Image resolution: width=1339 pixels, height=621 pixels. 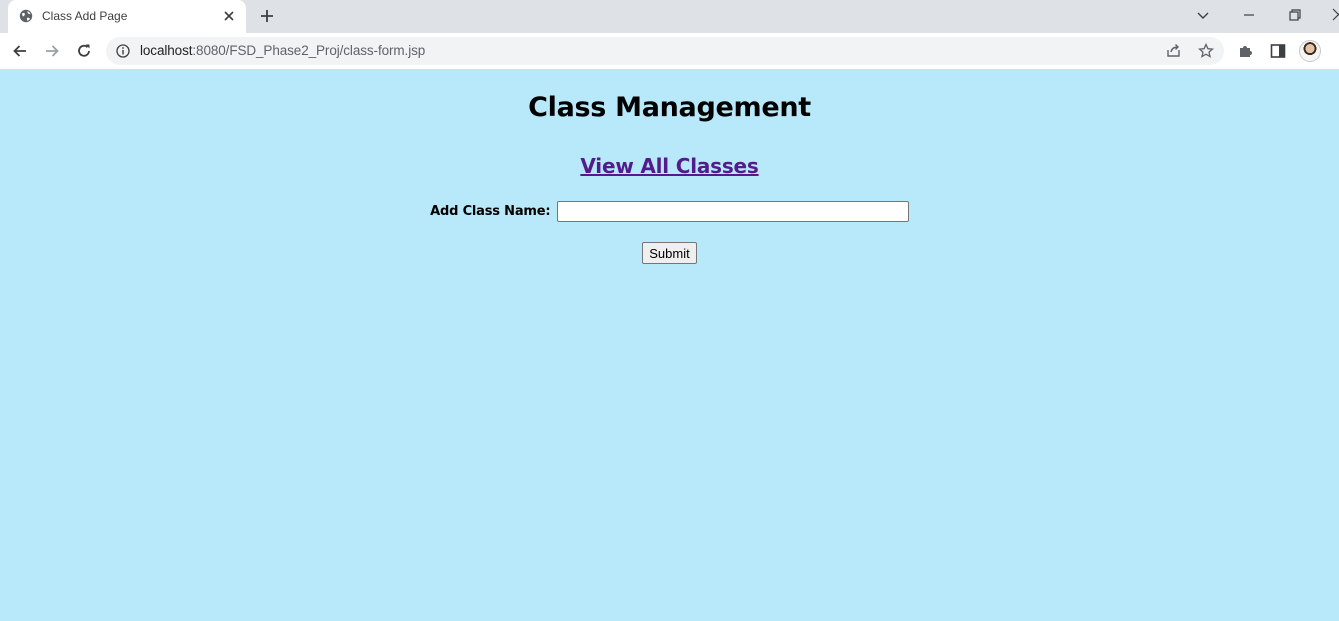 I want to click on url-host: localhost, so click(x=166, y=50).